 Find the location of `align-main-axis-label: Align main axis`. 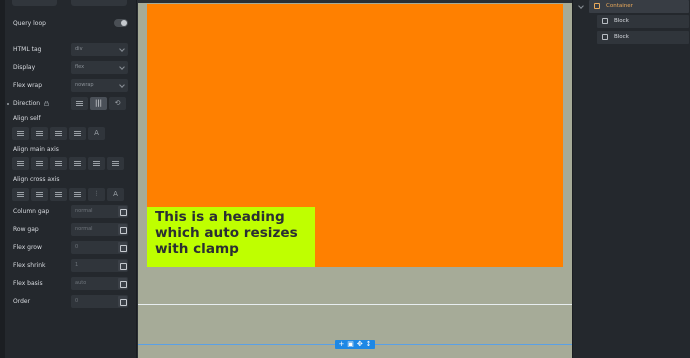

align-main-axis-label: Align main axis is located at coordinates (36, 149).